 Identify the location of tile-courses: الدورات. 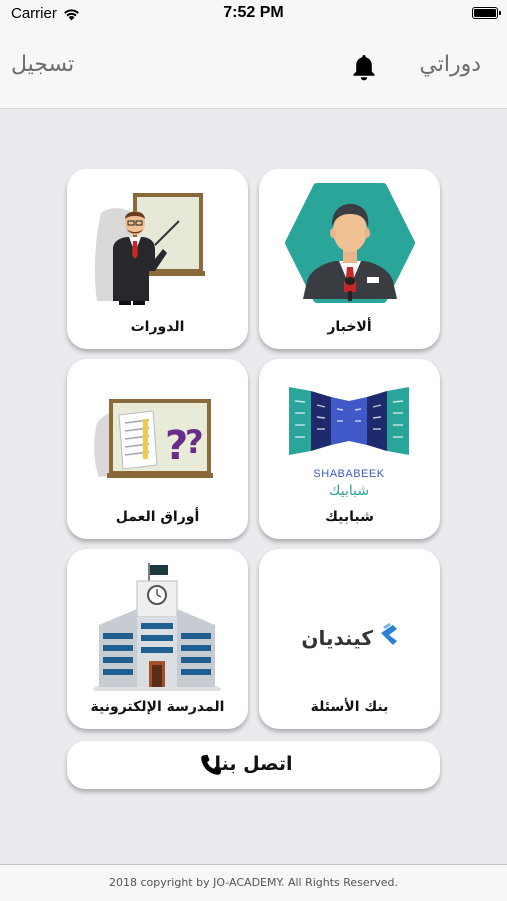
(157, 259).